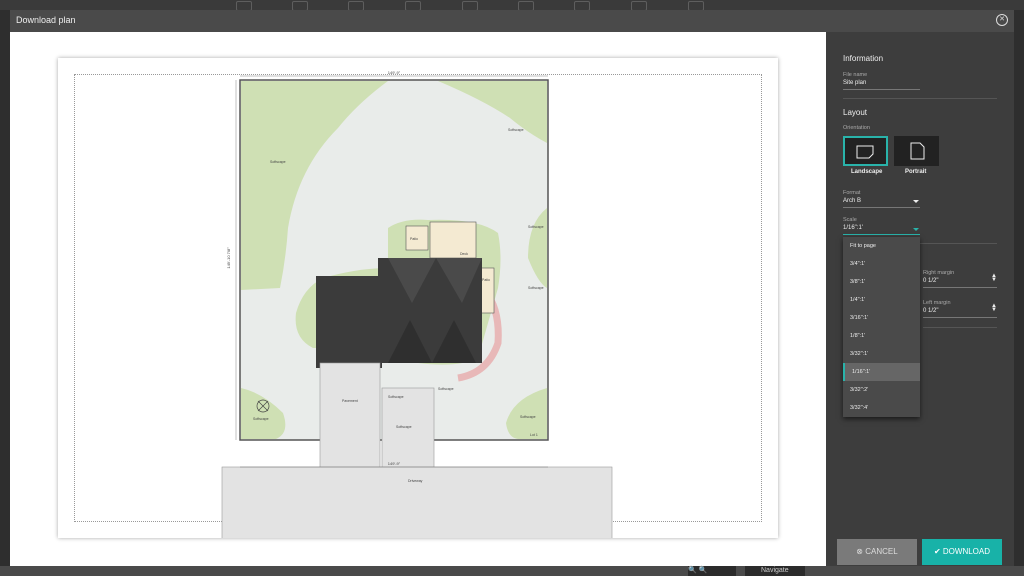 This screenshot has height=576, width=1024. Describe the element at coordinates (852, 193) in the screenshot. I see `format-label: Format` at that location.